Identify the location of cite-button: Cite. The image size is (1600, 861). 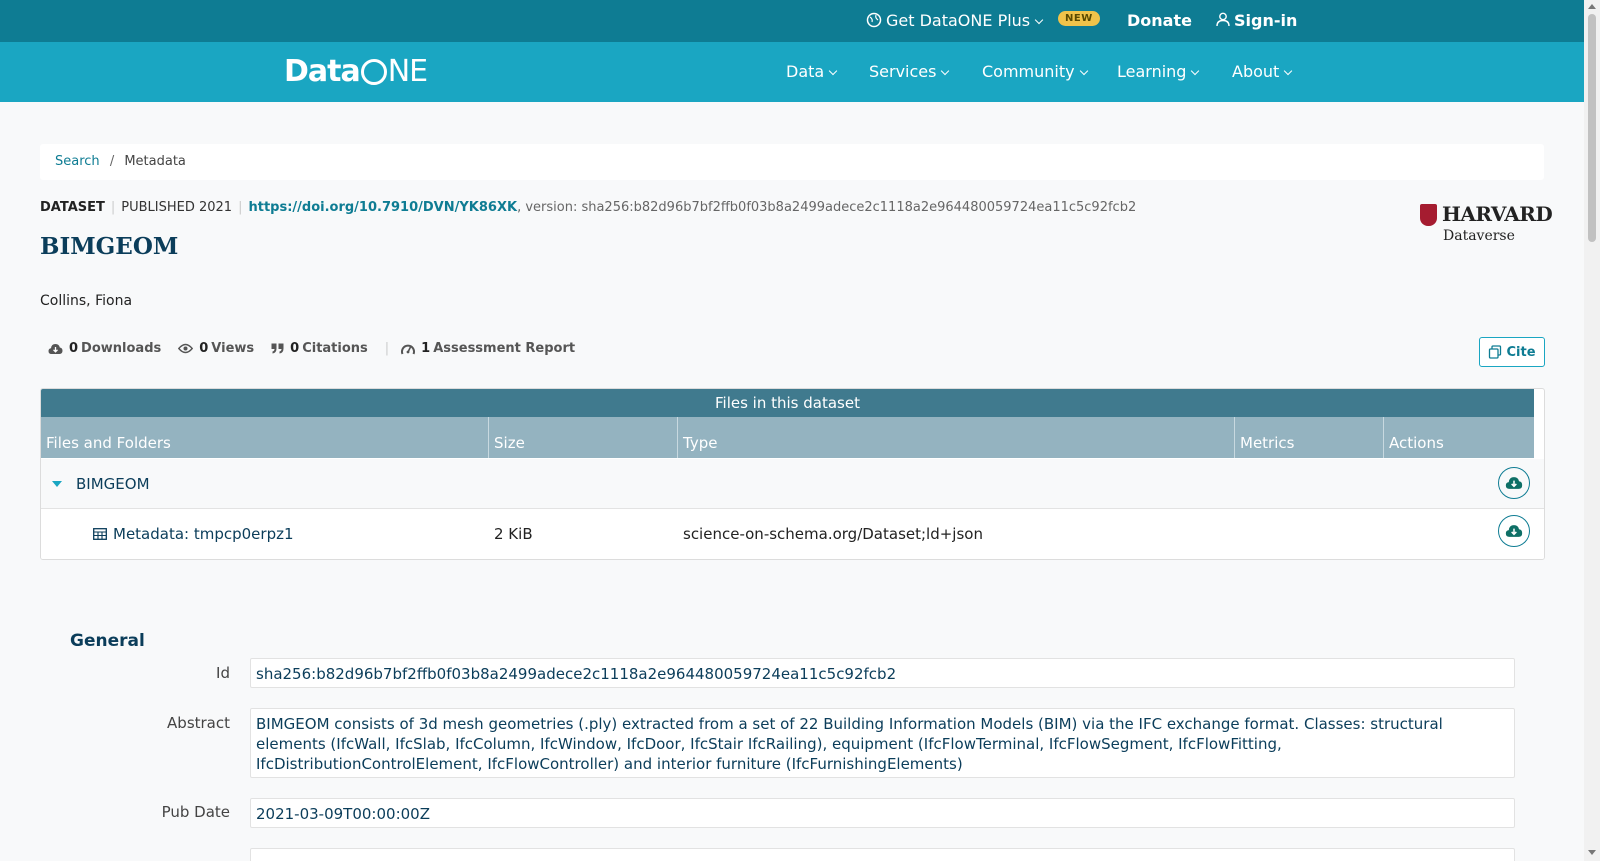
(1512, 352).